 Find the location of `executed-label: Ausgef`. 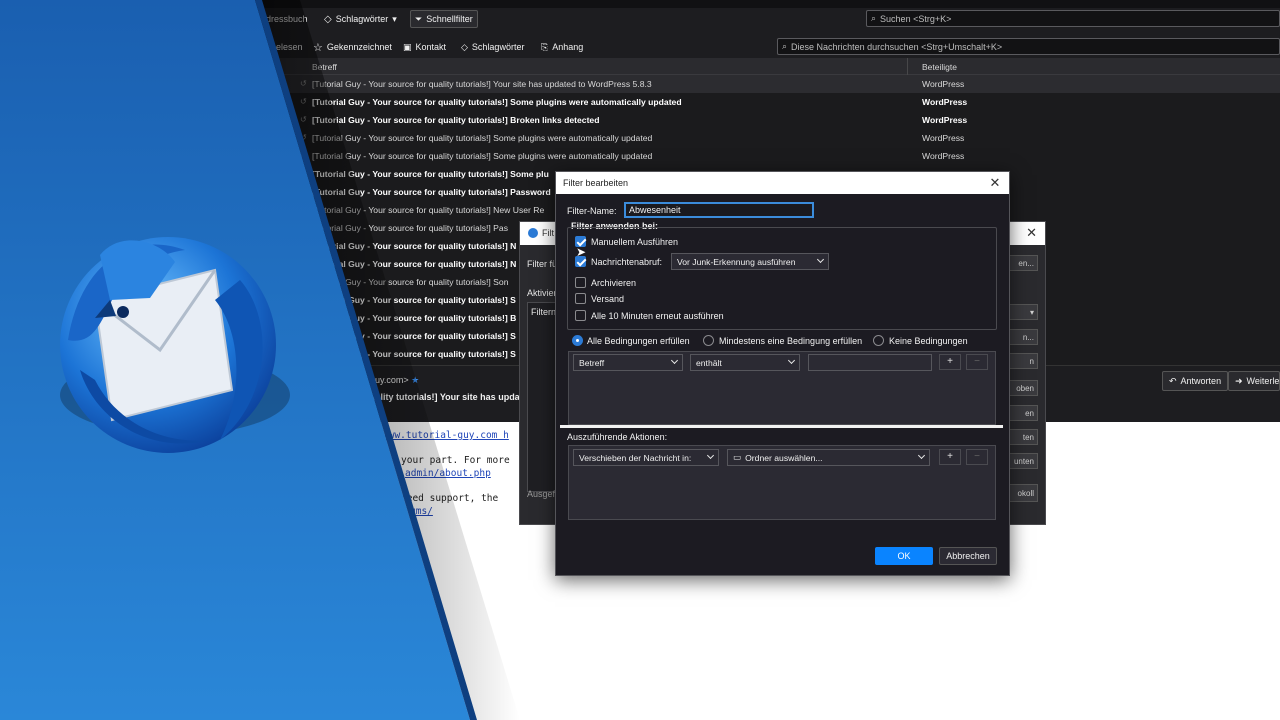

executed-label: Ausgef is located at coordinates (541, 494).